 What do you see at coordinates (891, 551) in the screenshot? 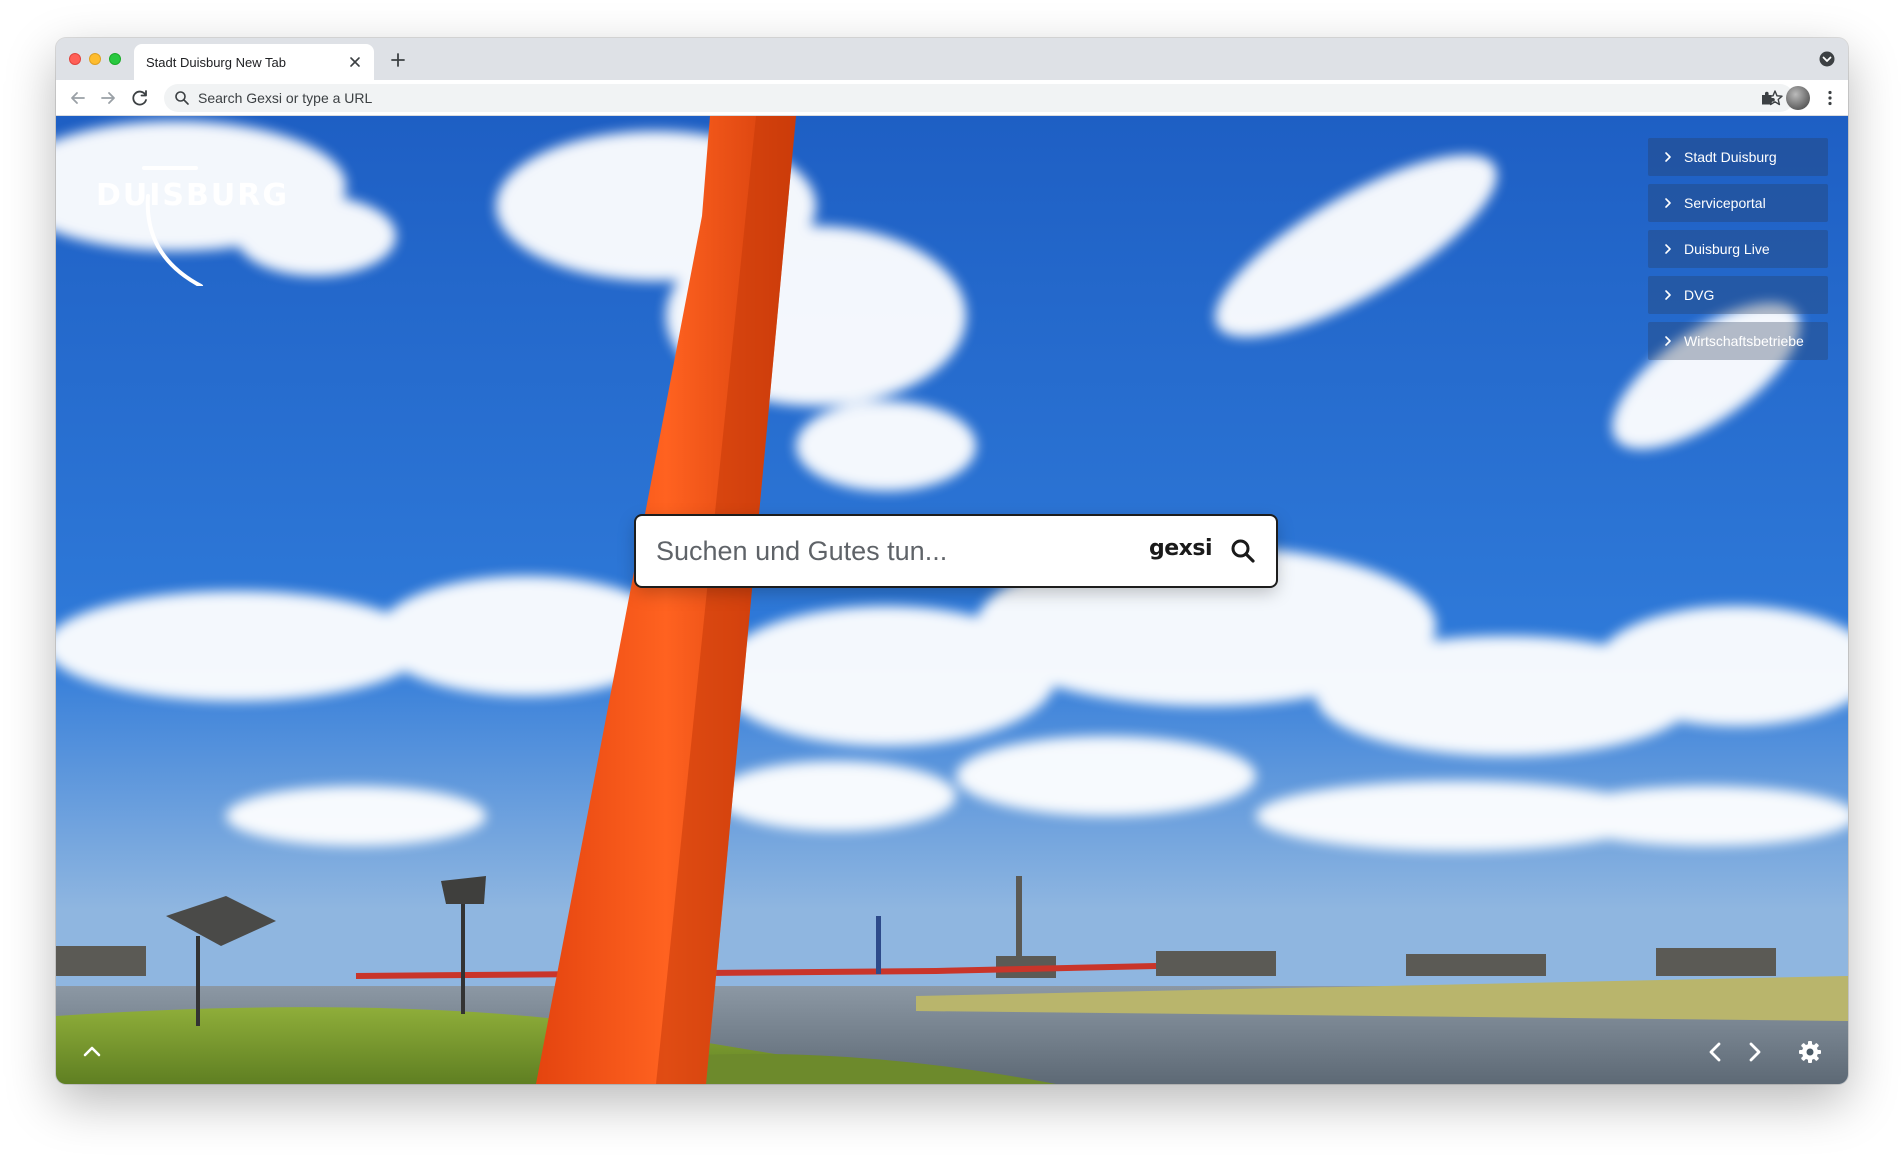
I see `search-input` at bounding box center [891, 551].